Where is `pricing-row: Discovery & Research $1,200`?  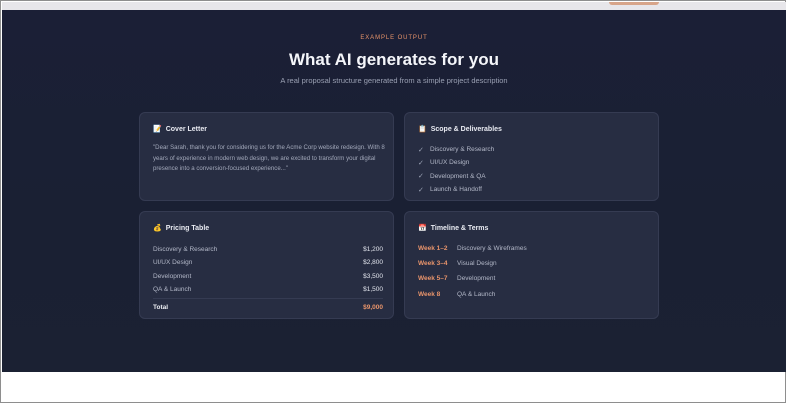
pricing-row: Discovery & Research $1,200 is located at coordinates (268, 249).